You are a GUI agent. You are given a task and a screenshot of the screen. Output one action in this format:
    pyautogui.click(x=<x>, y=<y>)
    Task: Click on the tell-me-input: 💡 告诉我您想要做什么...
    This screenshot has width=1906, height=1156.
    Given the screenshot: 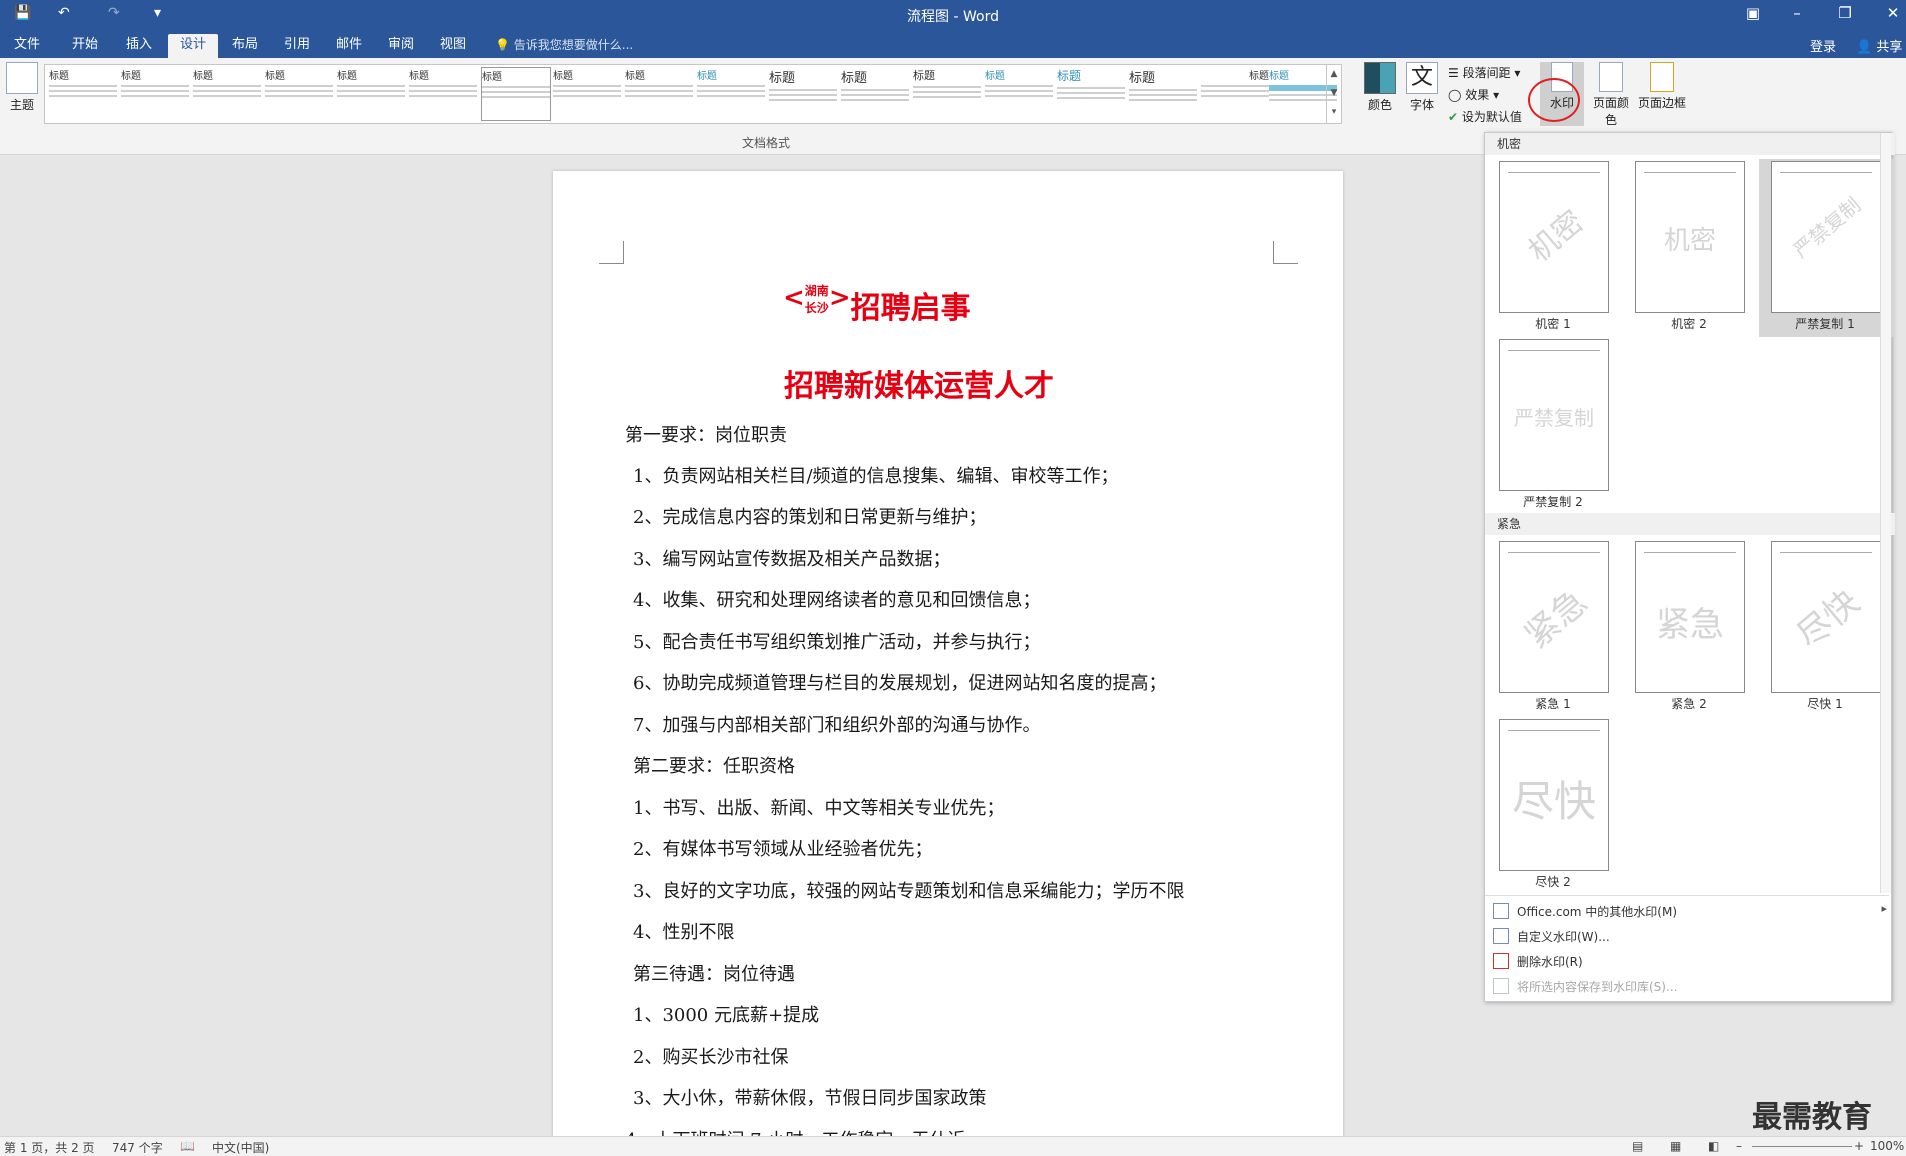 What is the action you would take?
    pyautogui.click(x=564, y=44)
    